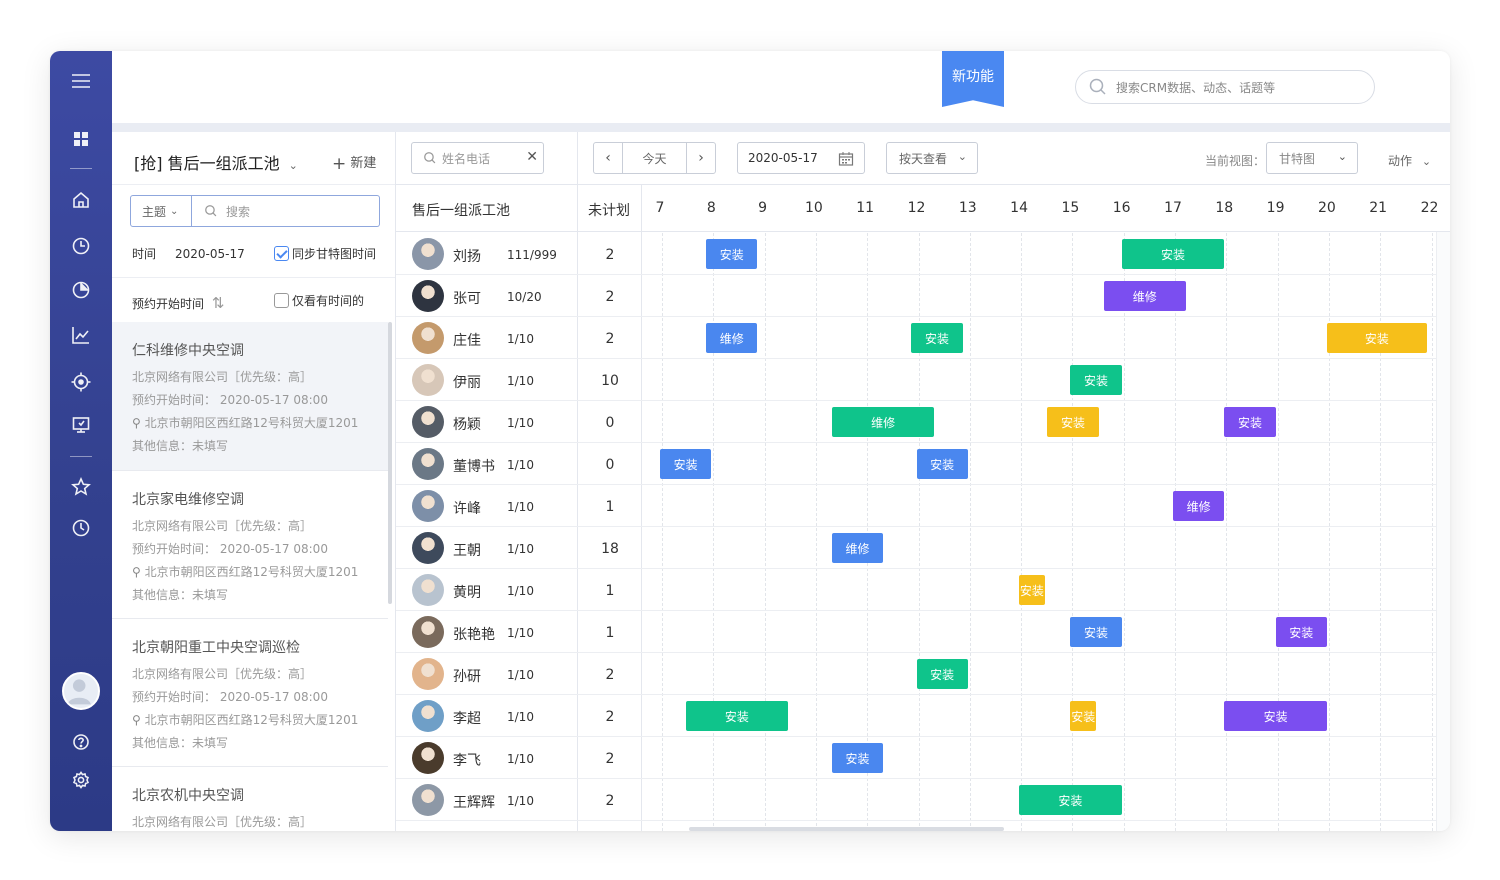 This screenshot has width=1500, height=880. I want to click on view-by-select: 按天查看 ⌄, so click(932, 158).